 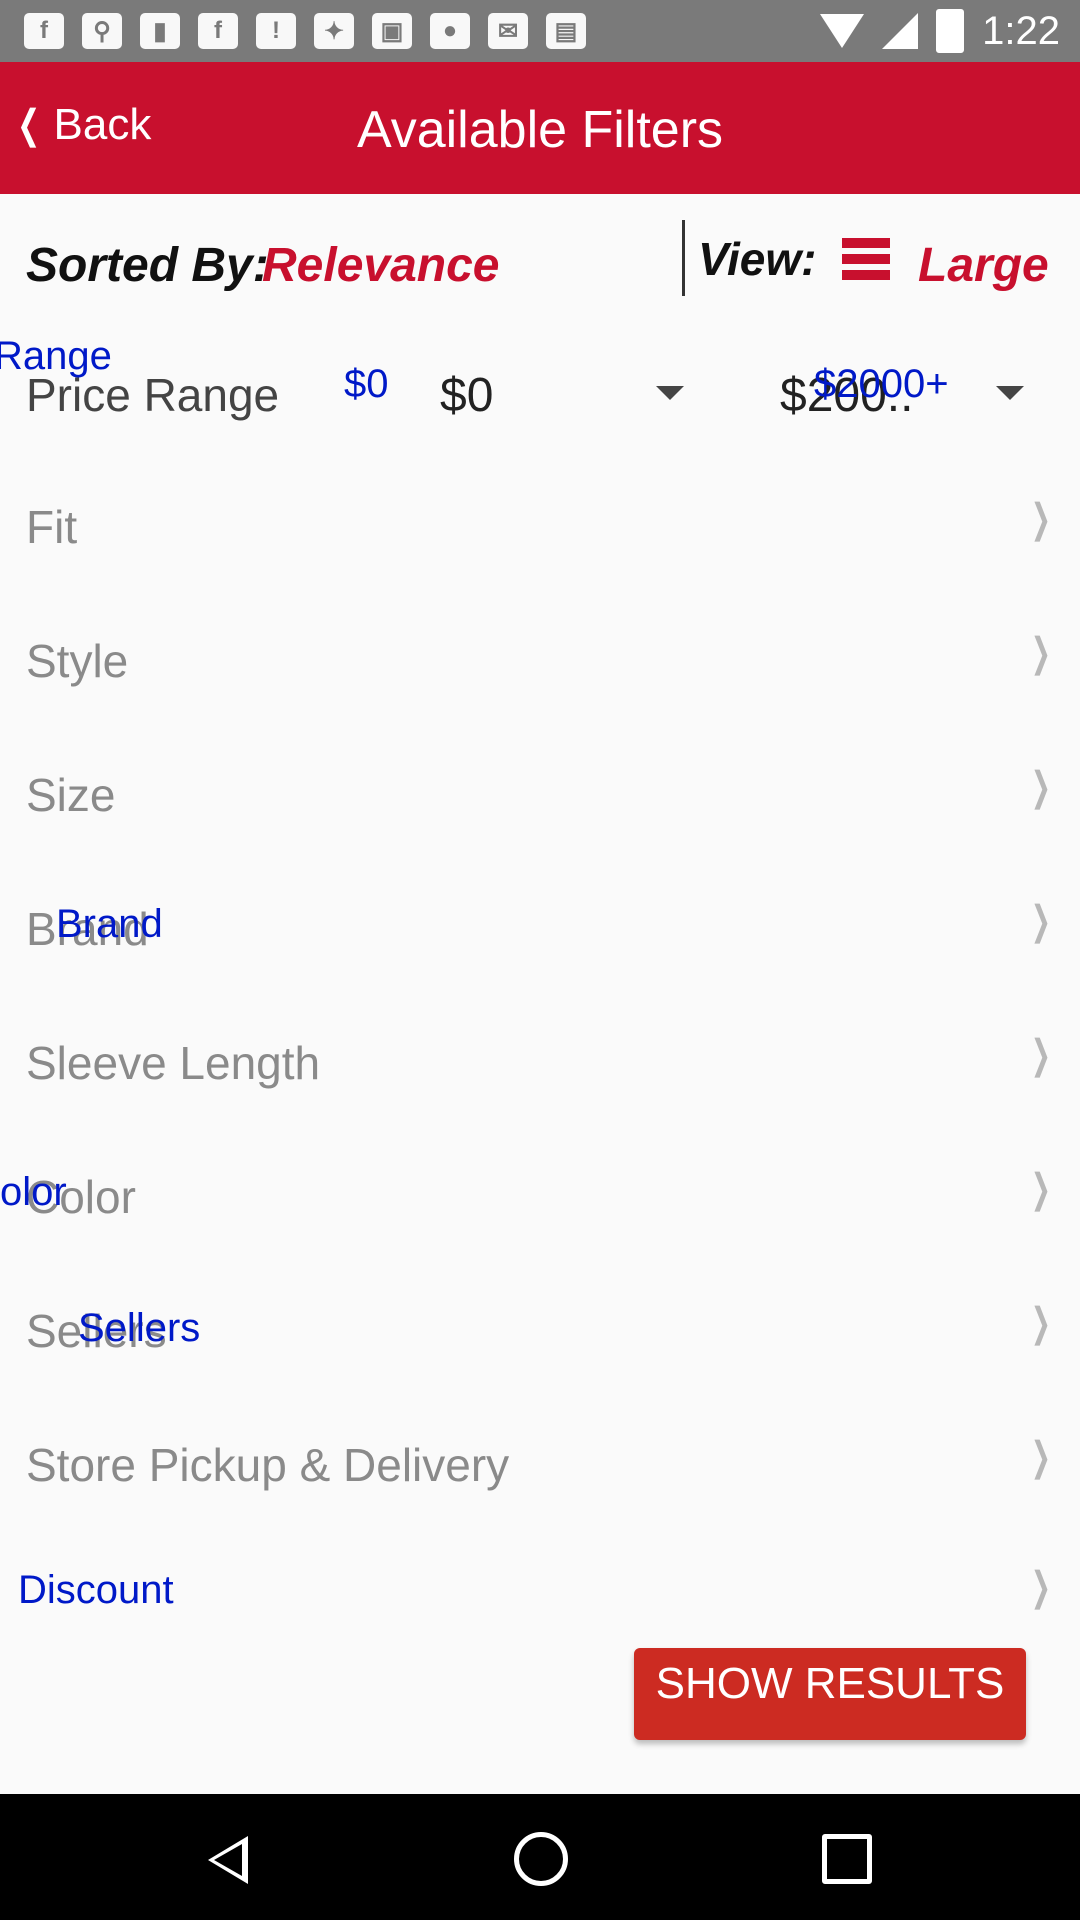 What do you see at coordinates (540, 393) in the screenshot?
I see `price-range-row: Range Price Range $0 $0 $200.. $2000+` at bounding box center [540, 393].